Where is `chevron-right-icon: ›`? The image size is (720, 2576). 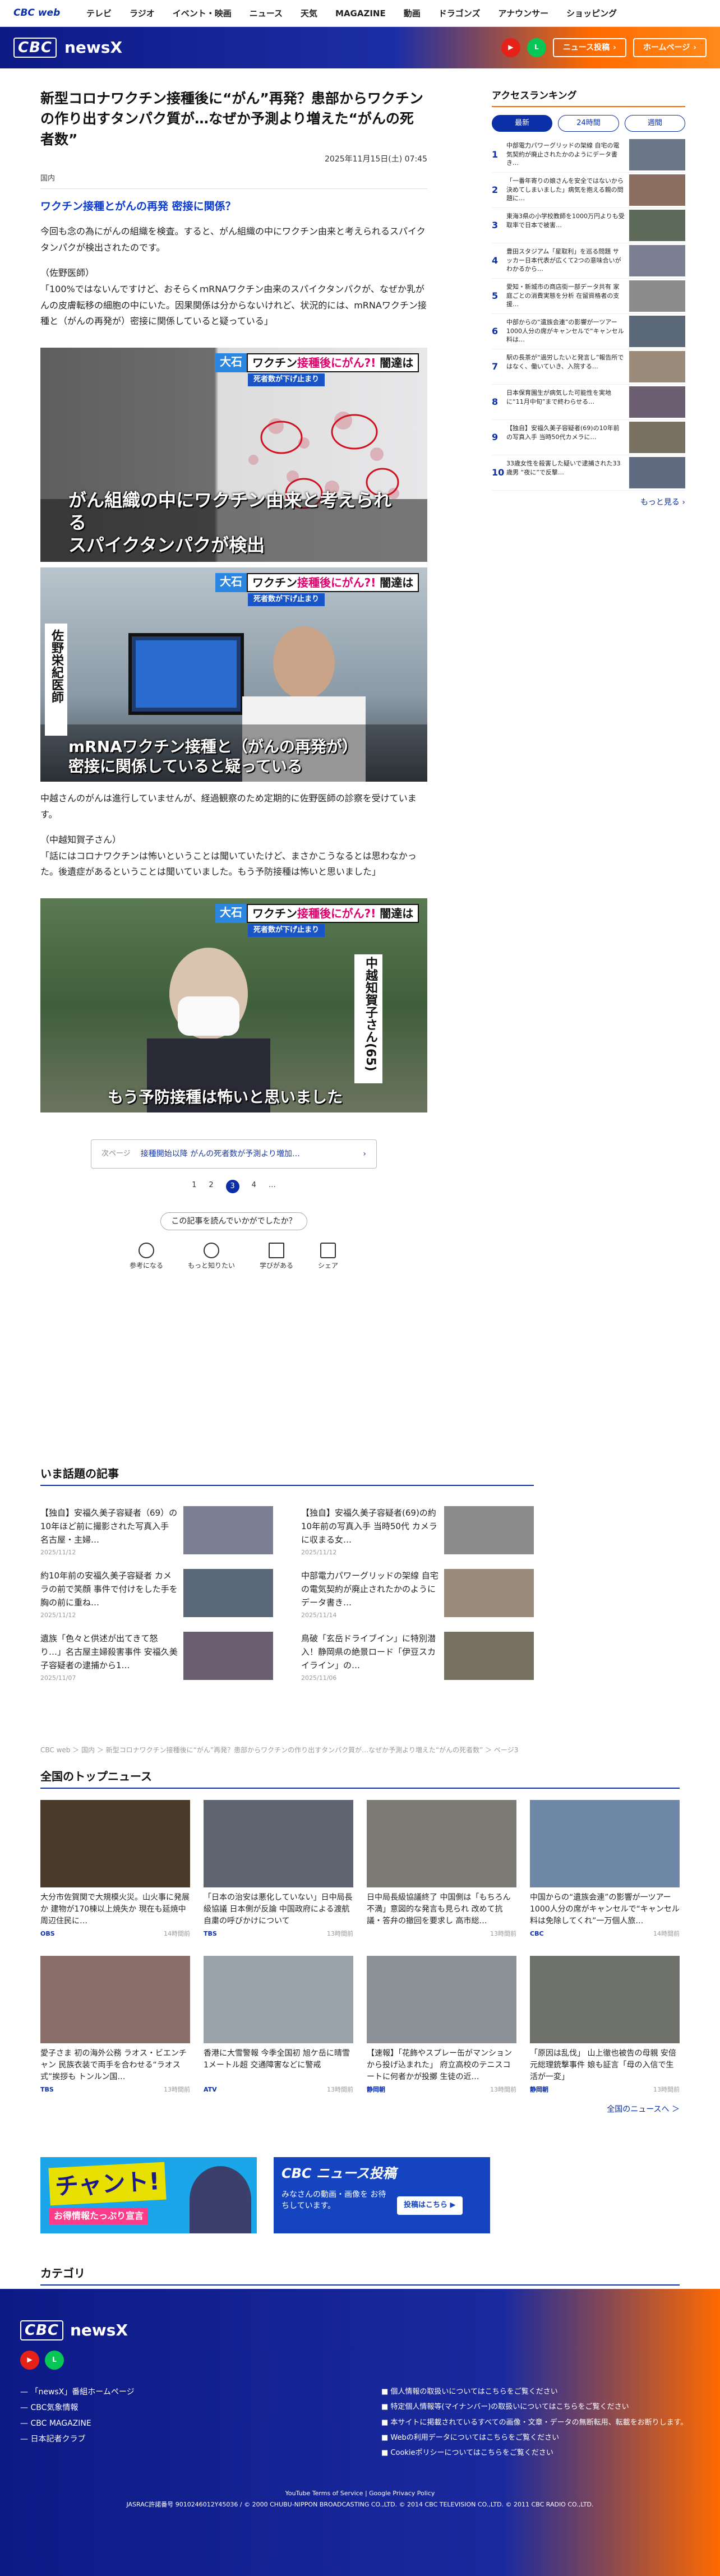 chevron-right-icon: › is located at coordinates (694, 48).